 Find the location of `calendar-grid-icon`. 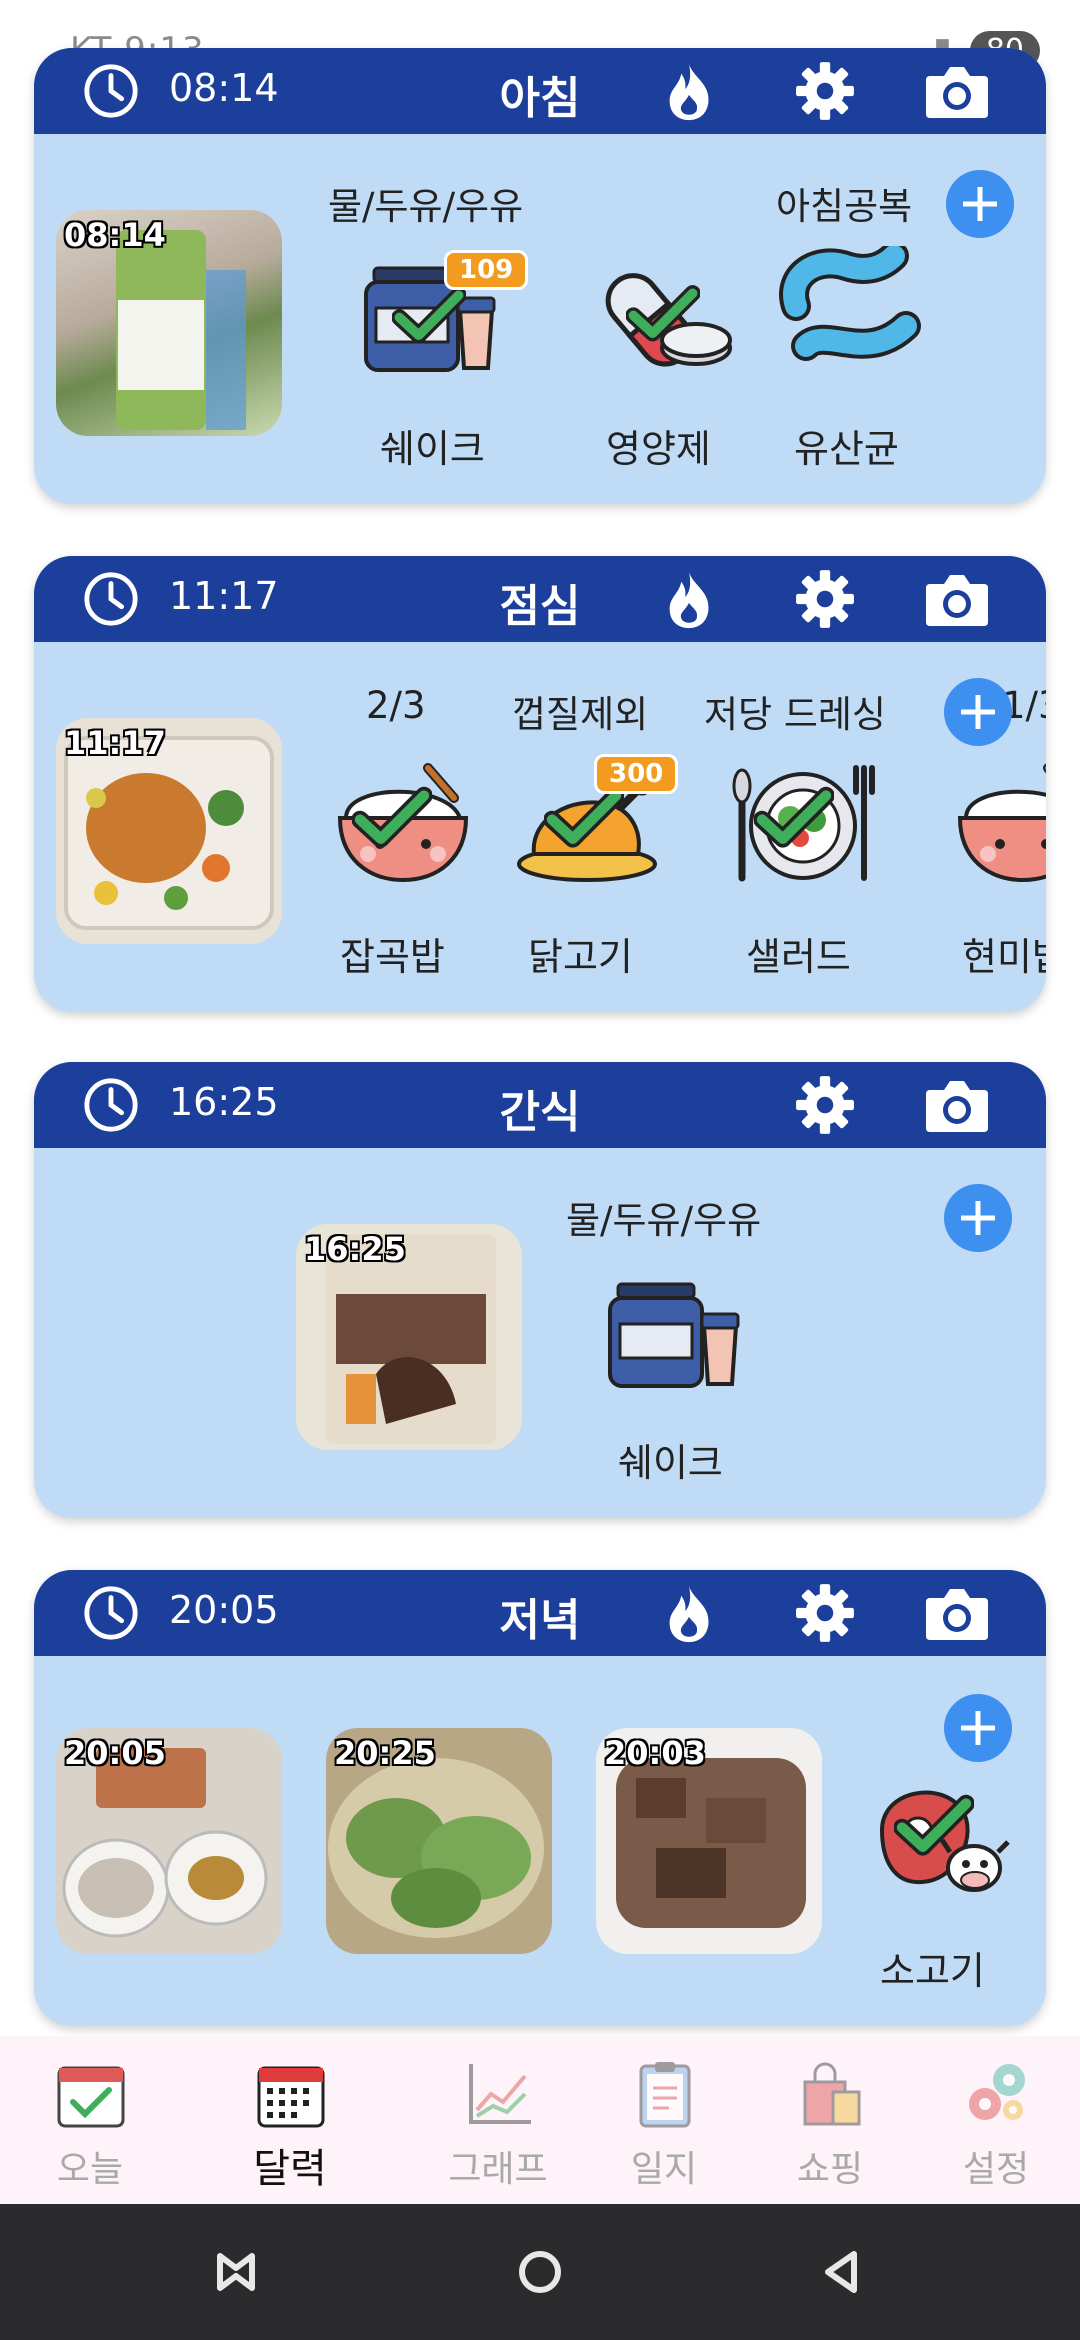

calendar-grid-icon is located at coordinates (291, 2097).